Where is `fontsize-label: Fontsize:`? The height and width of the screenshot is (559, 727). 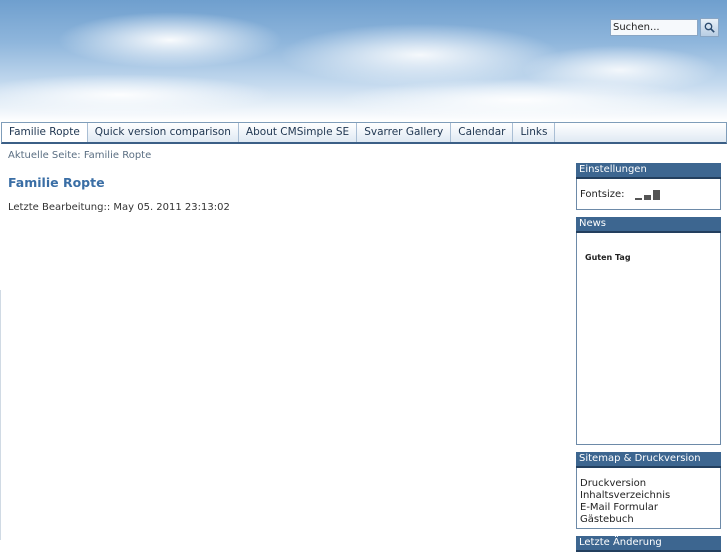 fontsize-label: Fontsize: is located at coordinates (602, 194).